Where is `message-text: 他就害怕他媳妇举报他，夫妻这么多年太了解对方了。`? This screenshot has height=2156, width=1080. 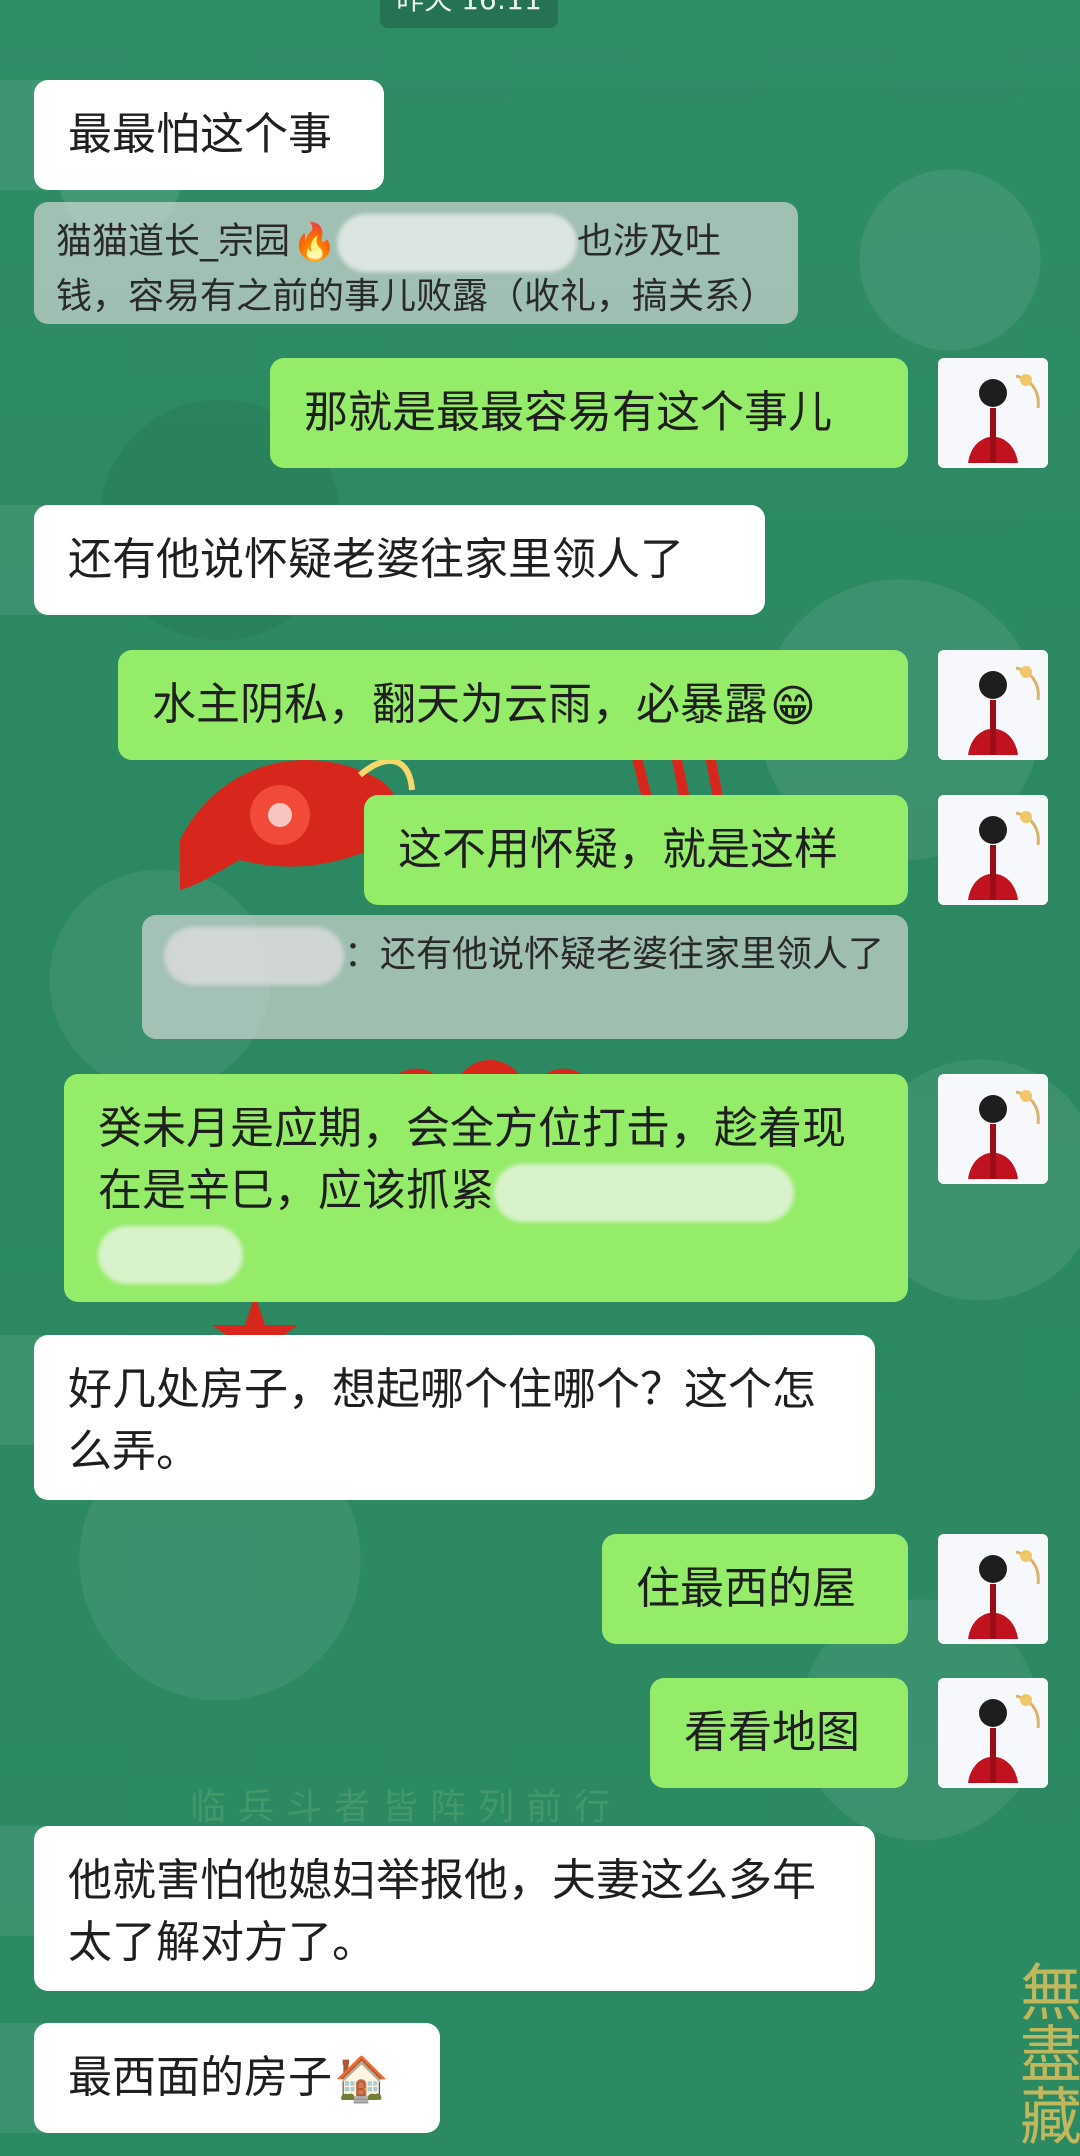
message-text: 他就害怕他媳妇举报他，夫妻这么多年太了解对方了。 is located at coordinates (442, 1911).